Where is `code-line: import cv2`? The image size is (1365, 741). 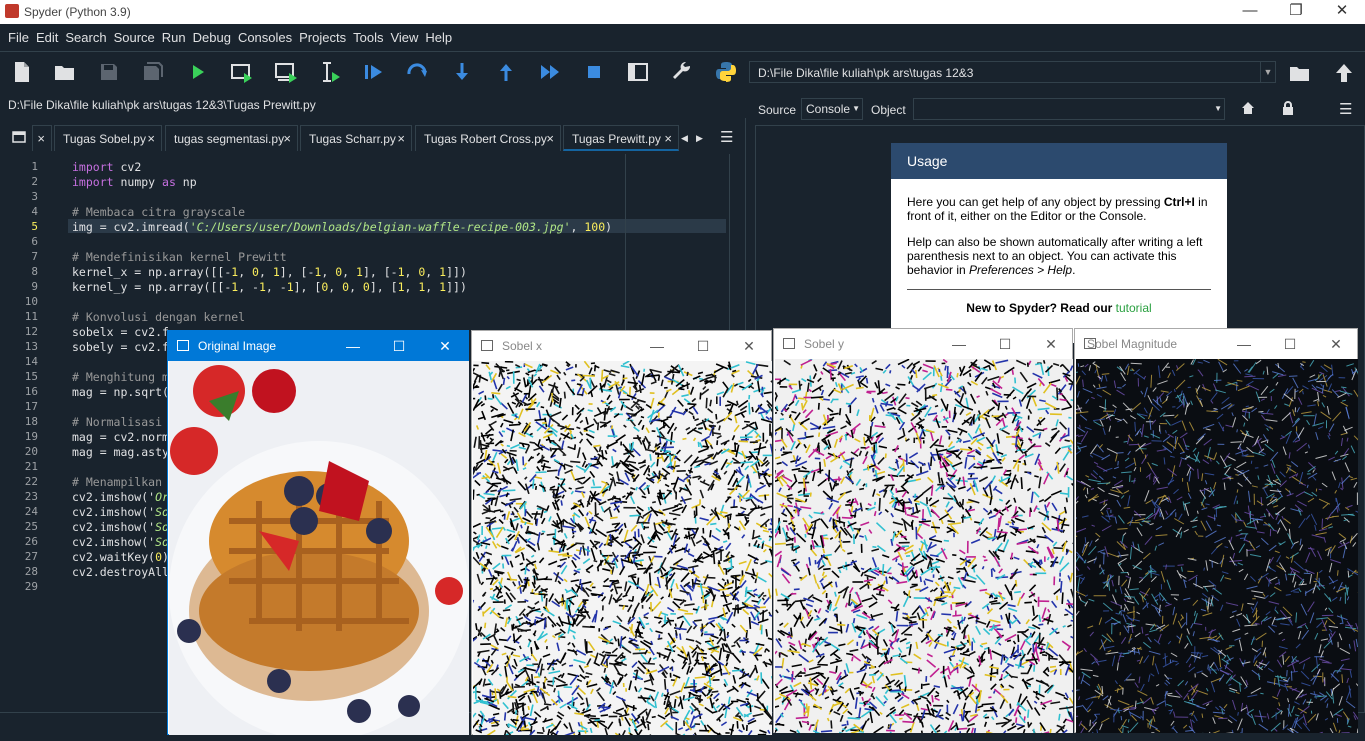
code-line: import cv2 is located at coordinates (106, 167).